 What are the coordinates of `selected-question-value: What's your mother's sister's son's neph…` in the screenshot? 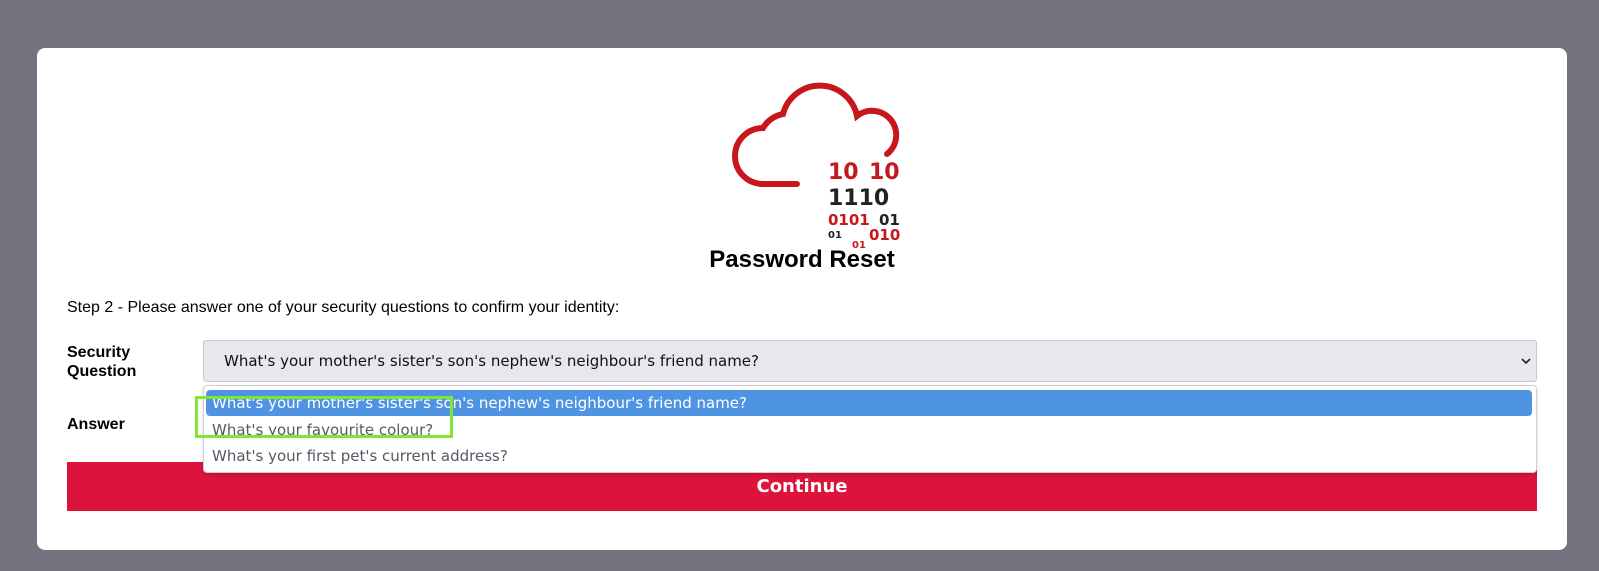 It's located at (491, 361).